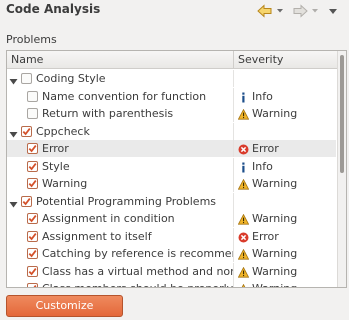 The height and width of the screenshot is (320, 349). I want to click on column-header-name: Name, so click(120, 60).